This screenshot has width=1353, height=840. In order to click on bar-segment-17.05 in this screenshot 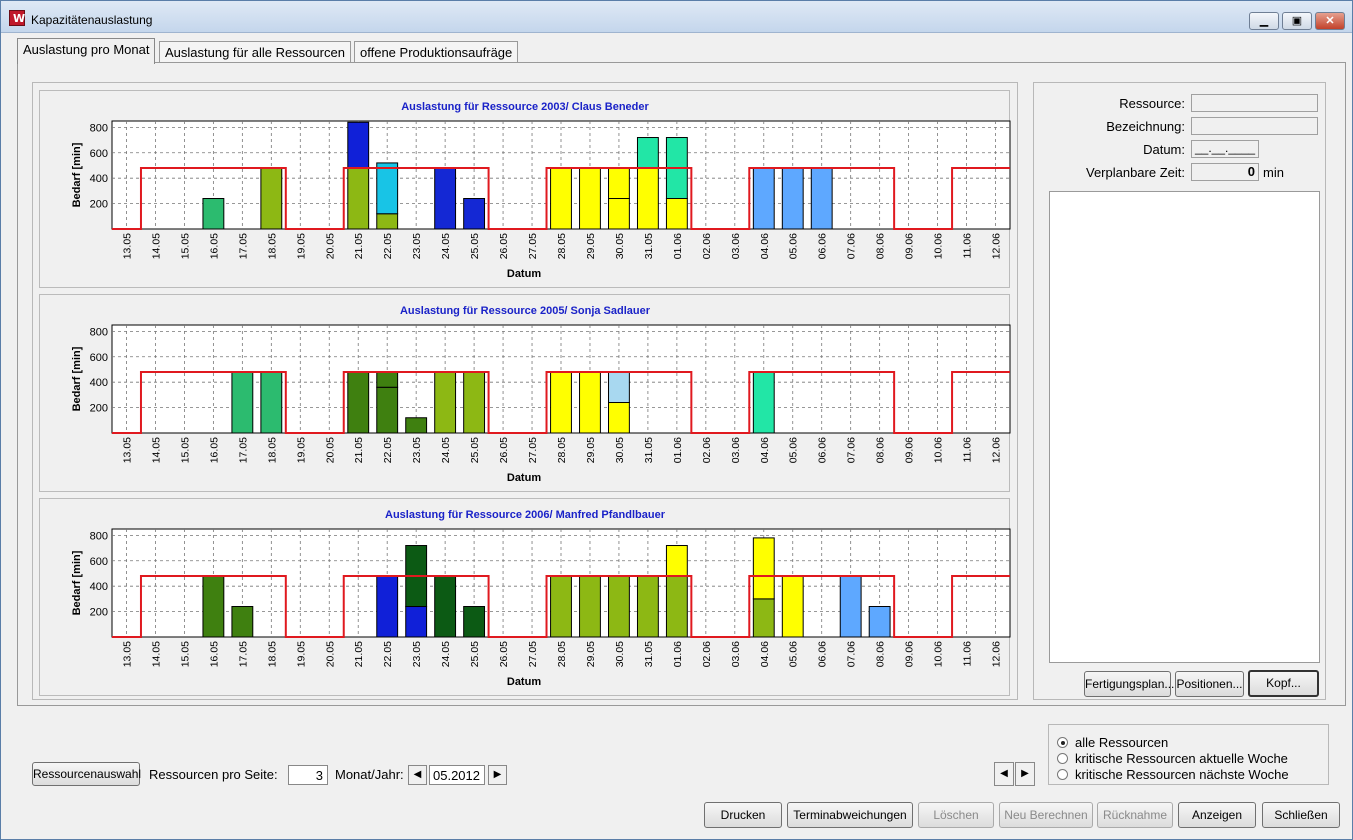, I will do `click(242, 622)`.